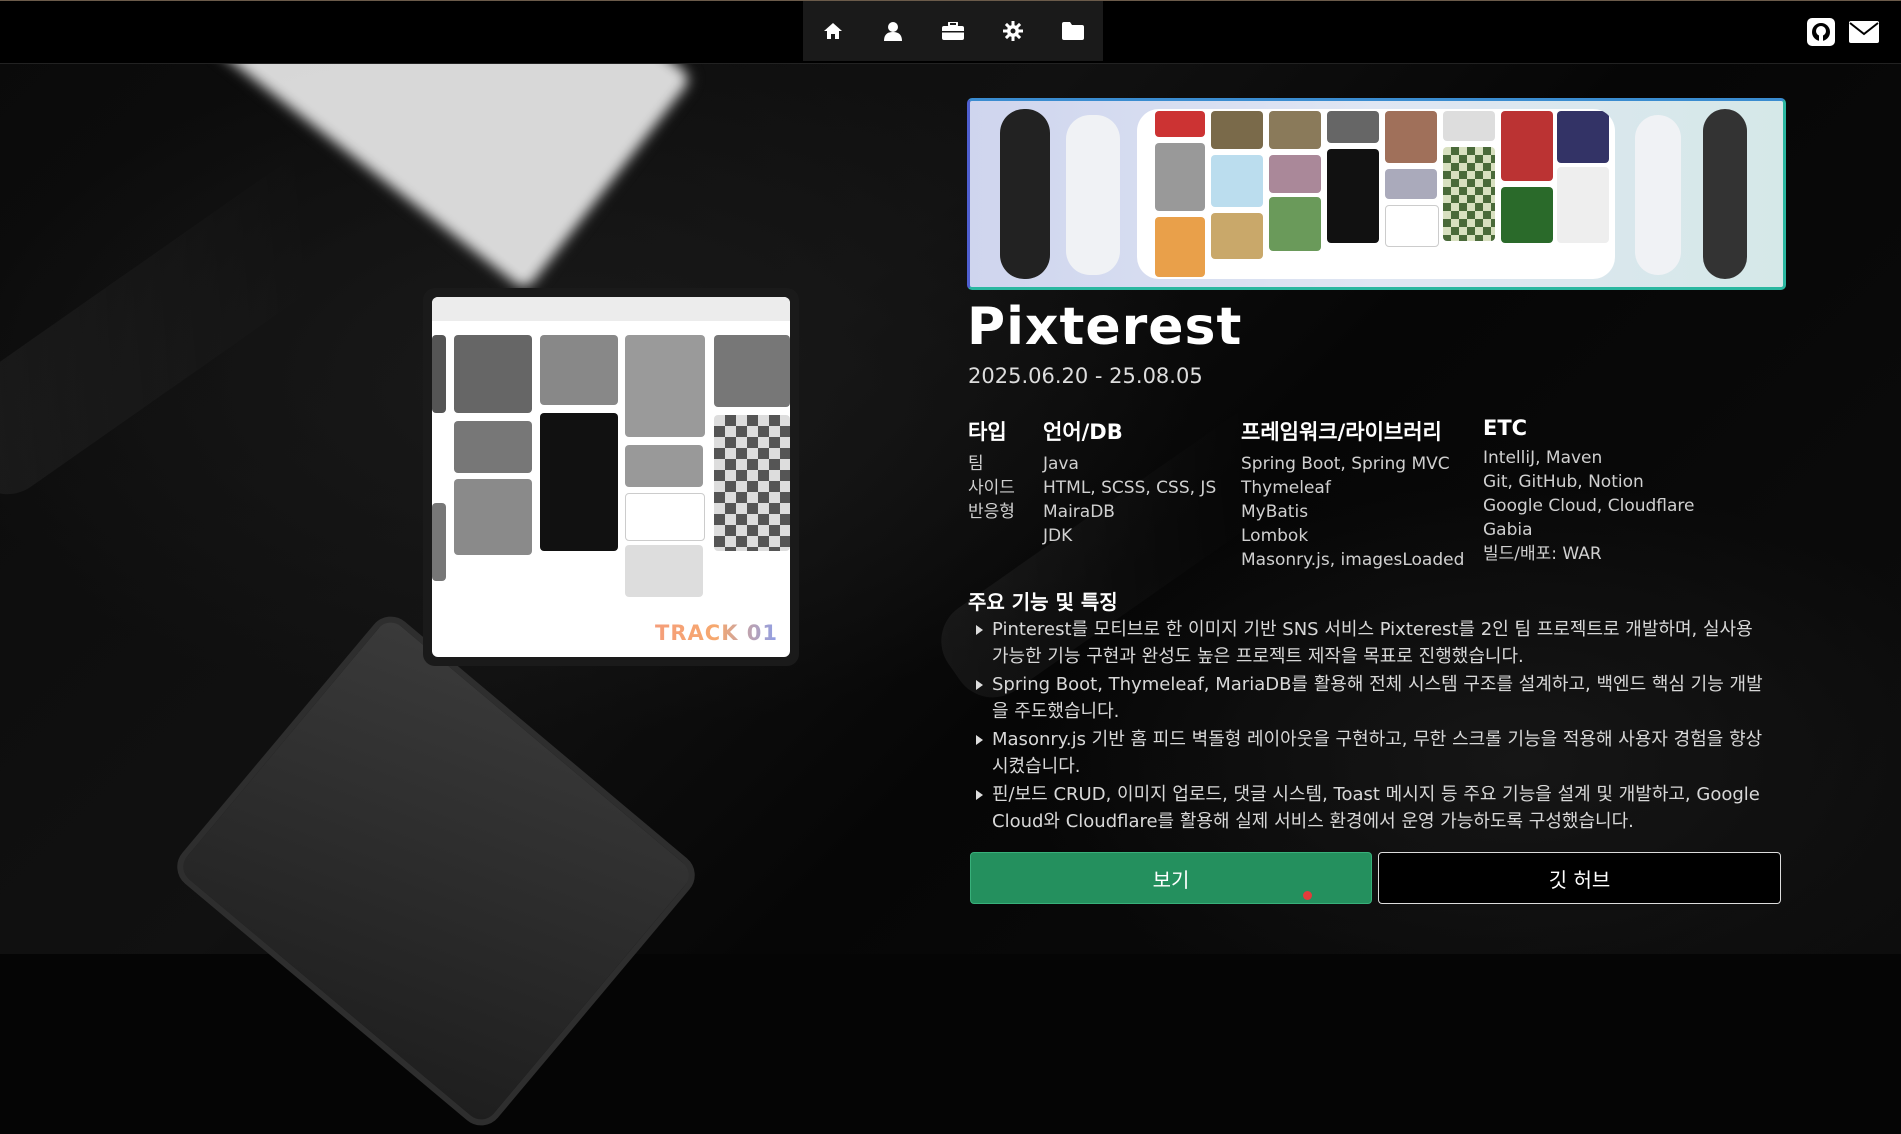 The image size is (1901, 1134). Describe the element at coordinates (1083, 432) in the screenshot. I see `spec-heading: 언어/DB` at that location.